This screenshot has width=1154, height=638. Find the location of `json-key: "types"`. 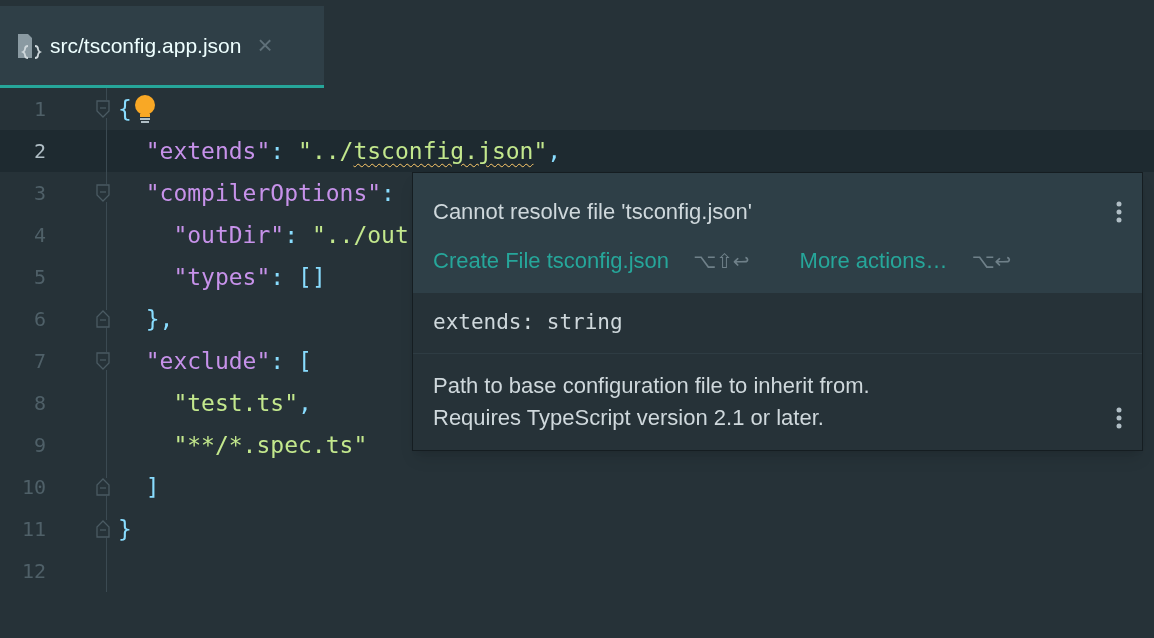

json-key: "types" is located at coordinates (194, 277).